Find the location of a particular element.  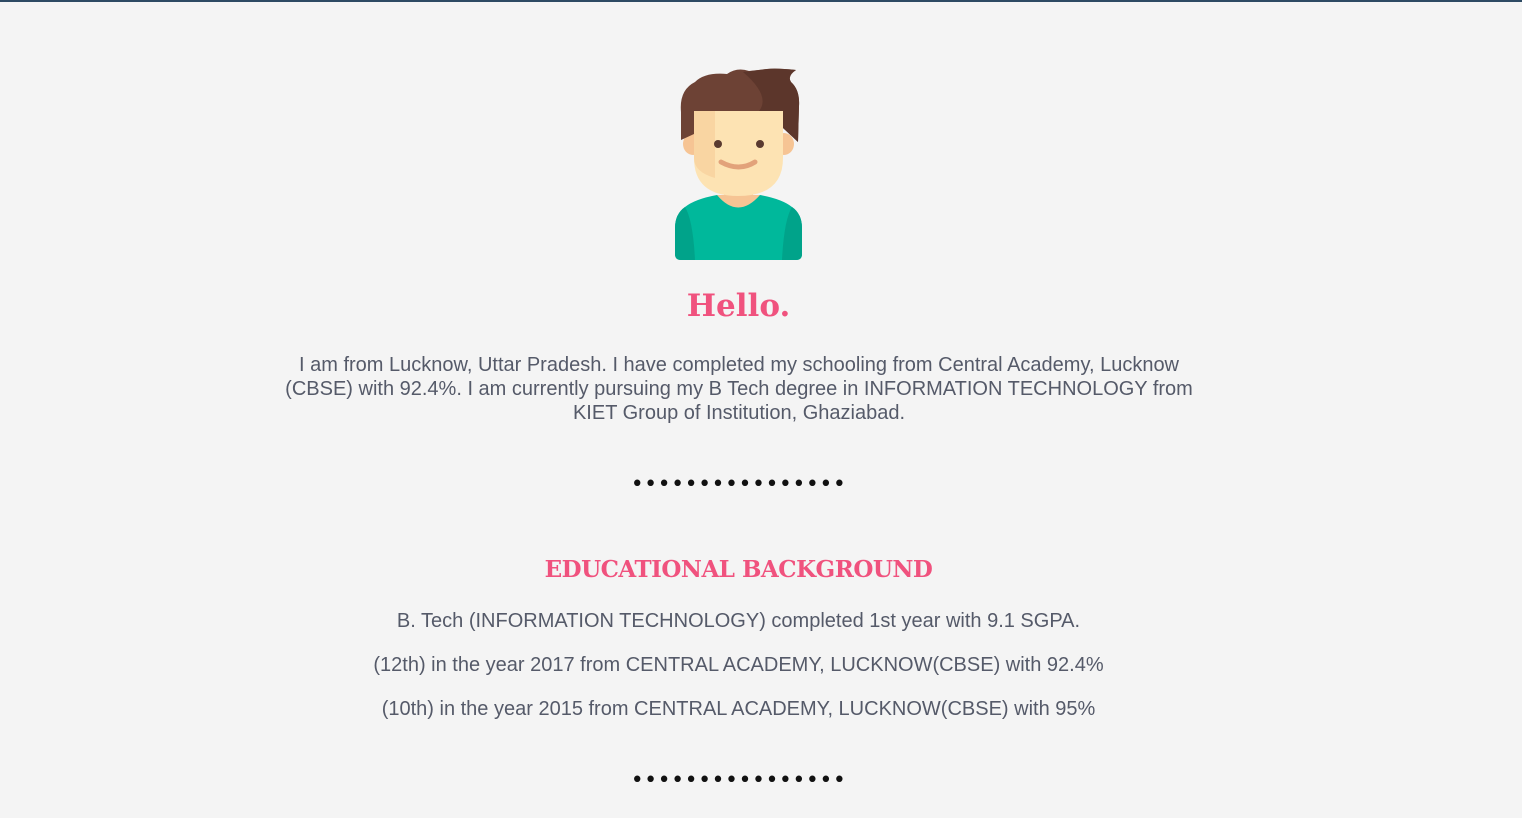

boy-avatar-icon is located at coordinates (738, 164).